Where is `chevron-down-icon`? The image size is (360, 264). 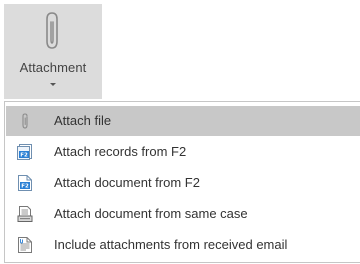
chevron-down-icon is located at coordinates (53, 84).